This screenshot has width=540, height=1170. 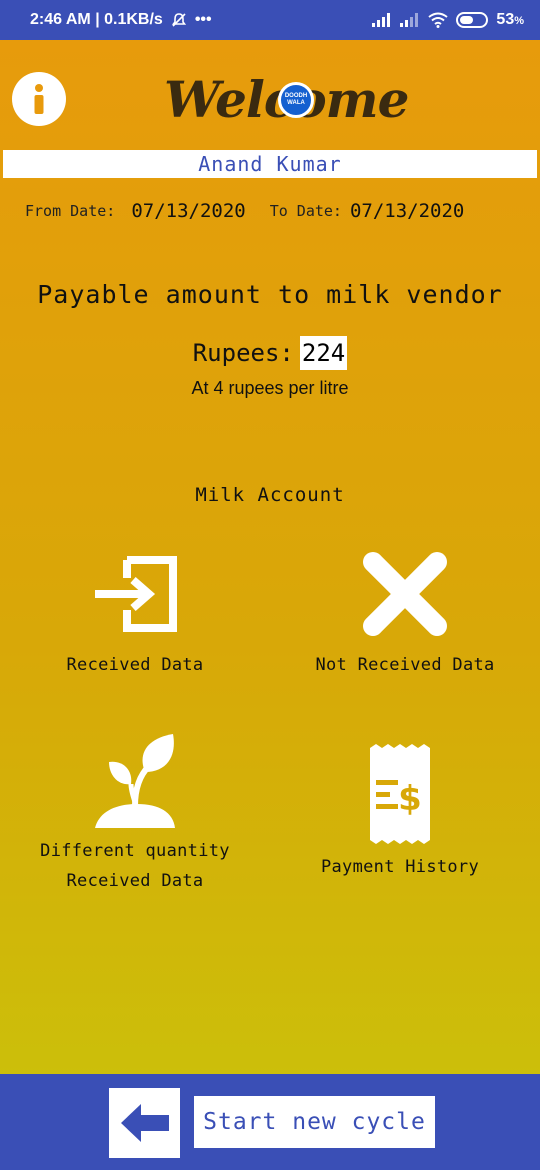 What do you see at coordinates (136, 594) in the screenshot?
I see `login-icon` at bounding box center [136, 594].